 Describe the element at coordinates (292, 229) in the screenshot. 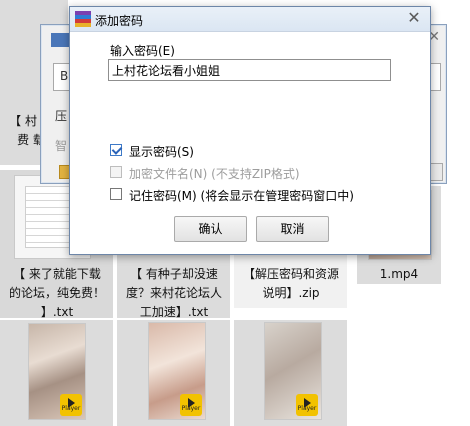

I see `cancel-button: 取消` at that location.